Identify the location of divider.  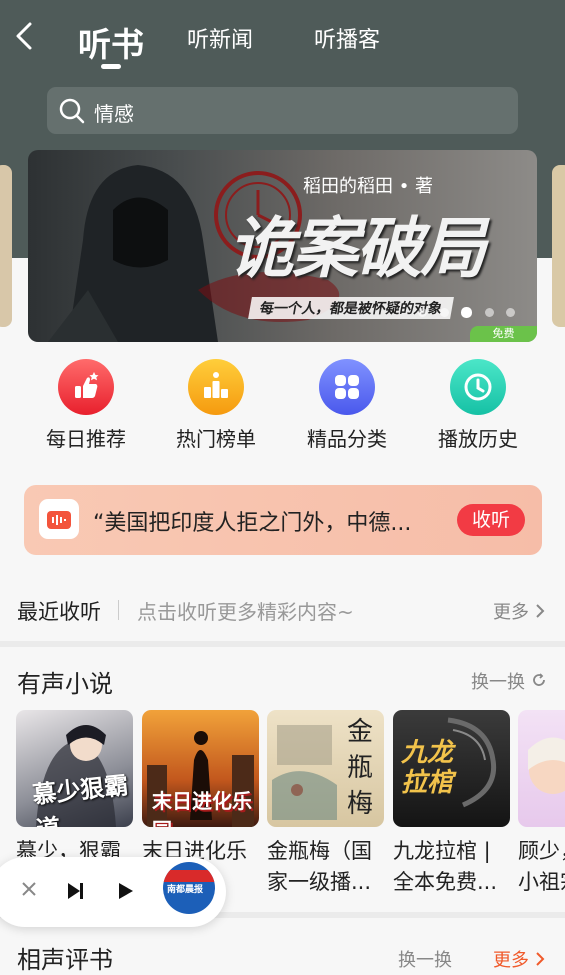
(118, 610).